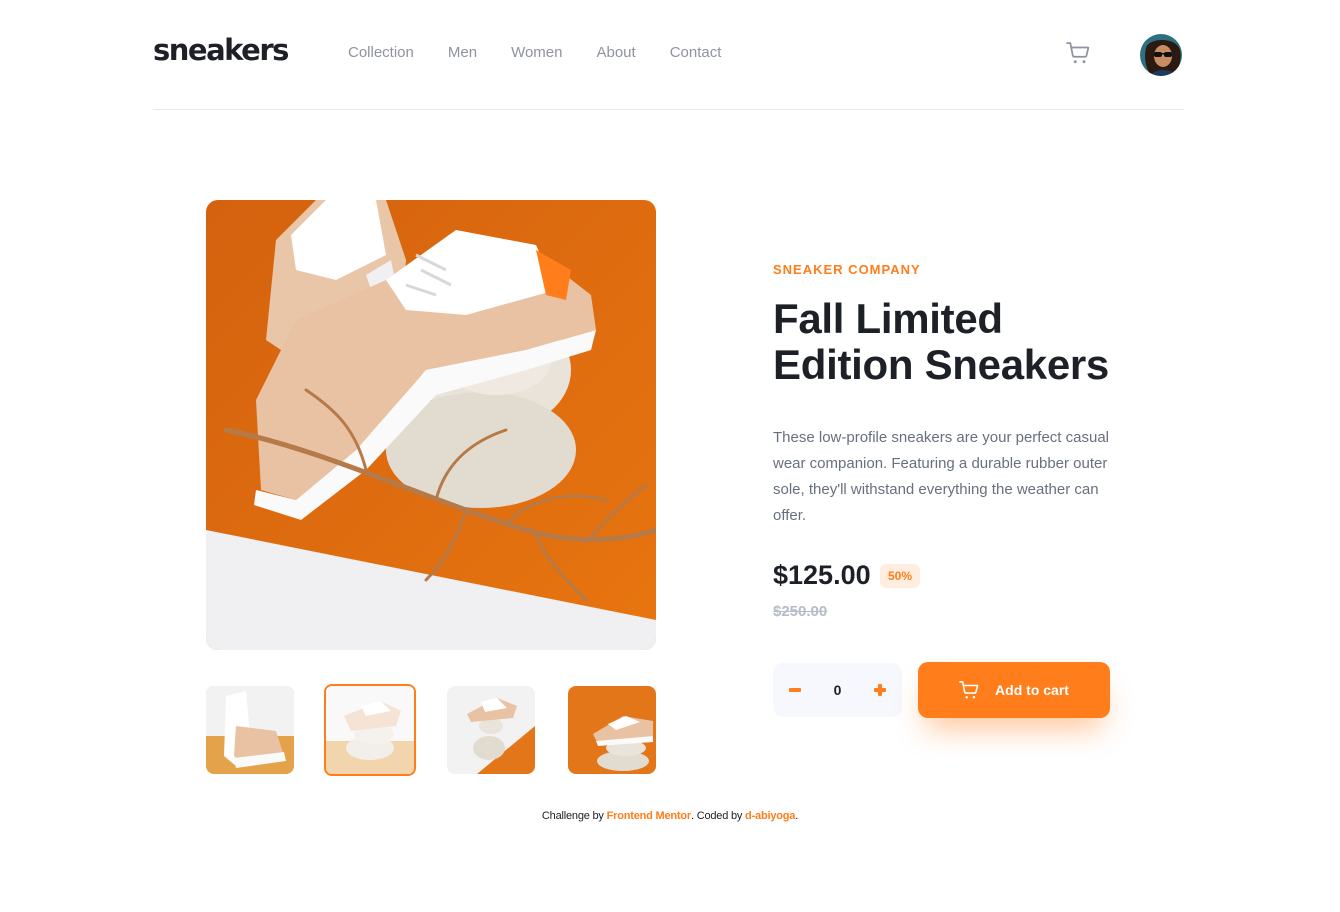 This screenshot has height=912, width=1340. I want to click on increase-quantity-button, so click(880, 690).